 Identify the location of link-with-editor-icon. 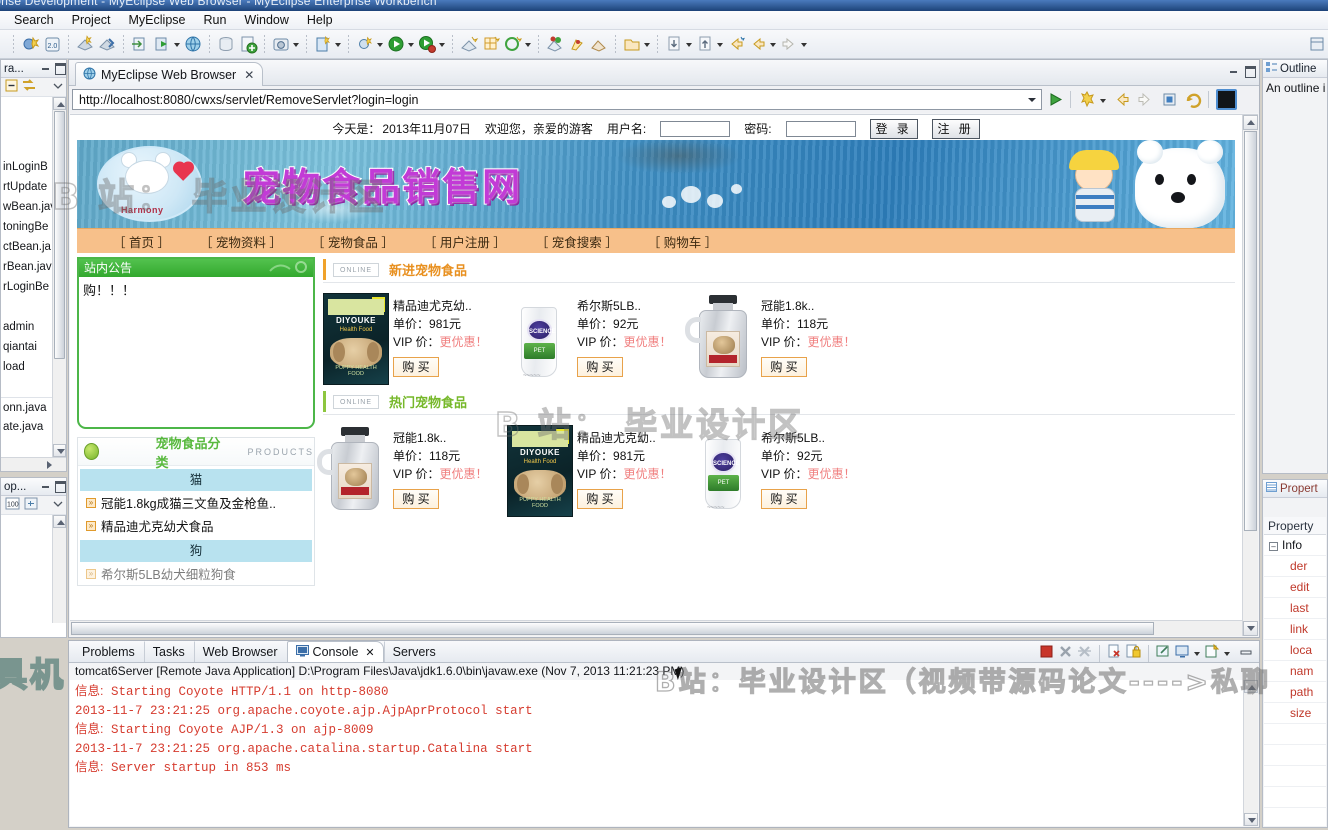
(29, 87).